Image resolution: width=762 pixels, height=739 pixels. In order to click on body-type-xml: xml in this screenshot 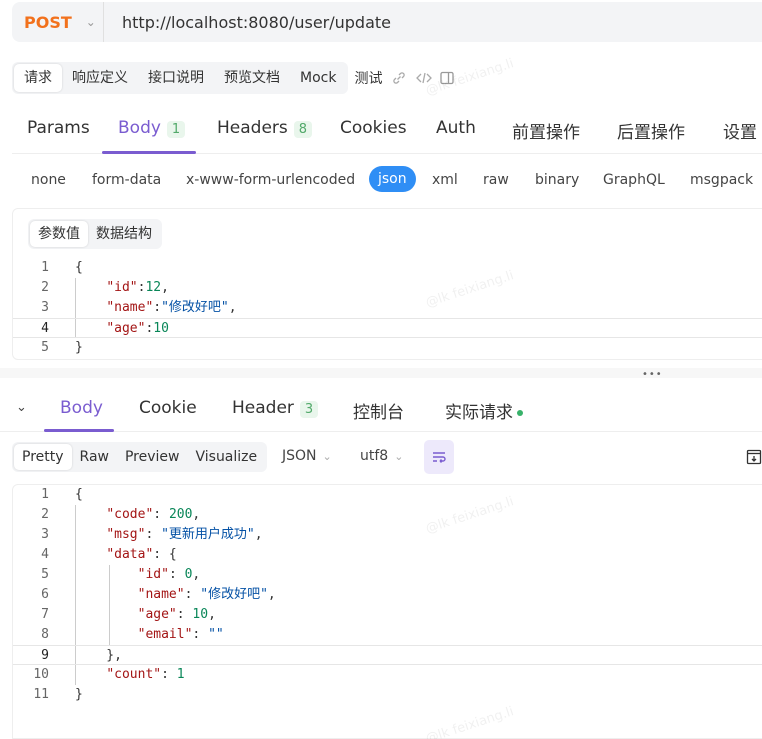, I will do `click(445, 180)`.